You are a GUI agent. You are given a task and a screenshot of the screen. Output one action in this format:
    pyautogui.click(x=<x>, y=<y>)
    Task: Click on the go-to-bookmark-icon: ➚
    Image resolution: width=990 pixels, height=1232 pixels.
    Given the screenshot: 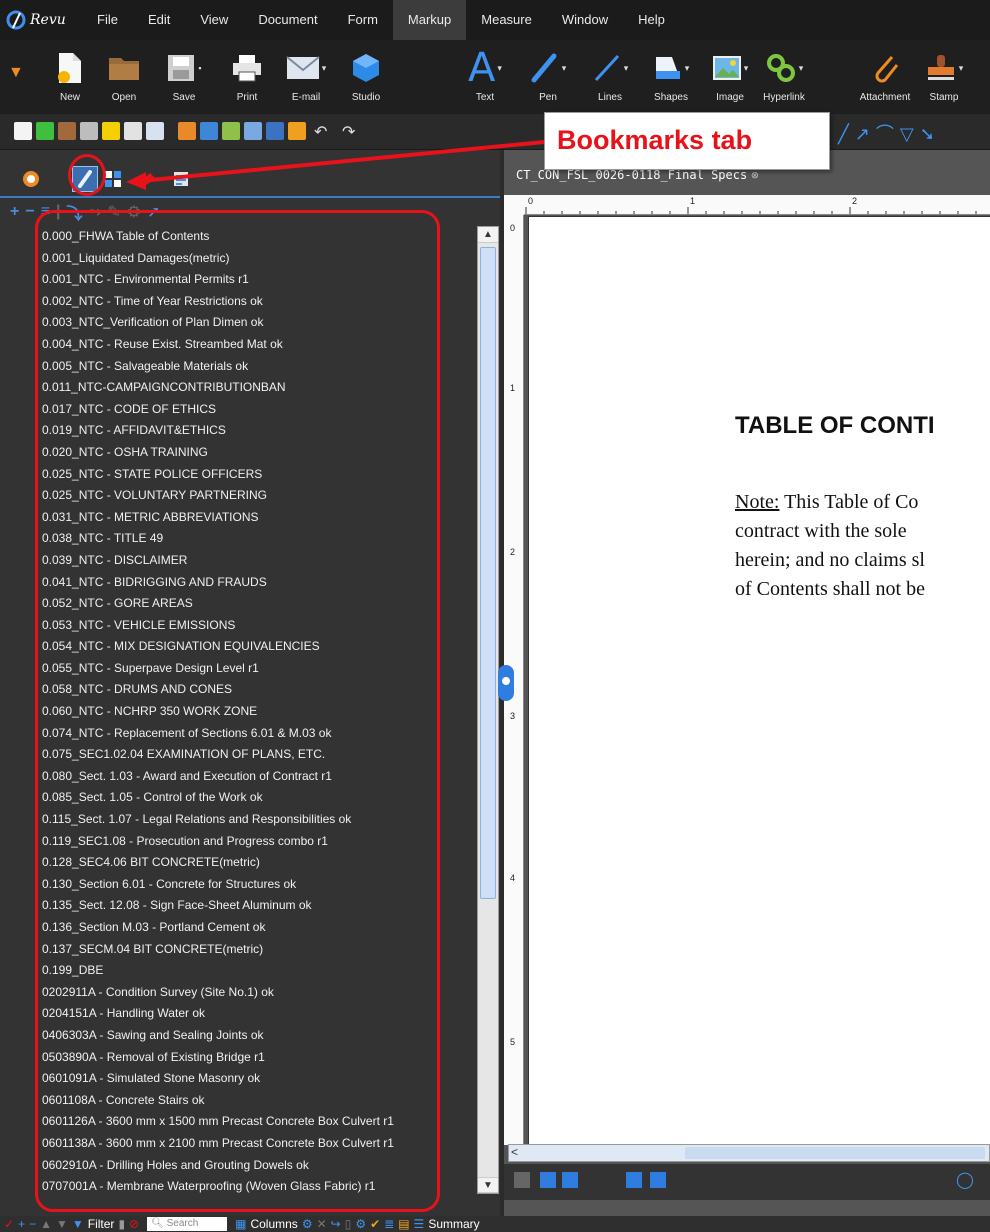 What is the action you would take?
    pyautogui.click(x=153, y=212)
    